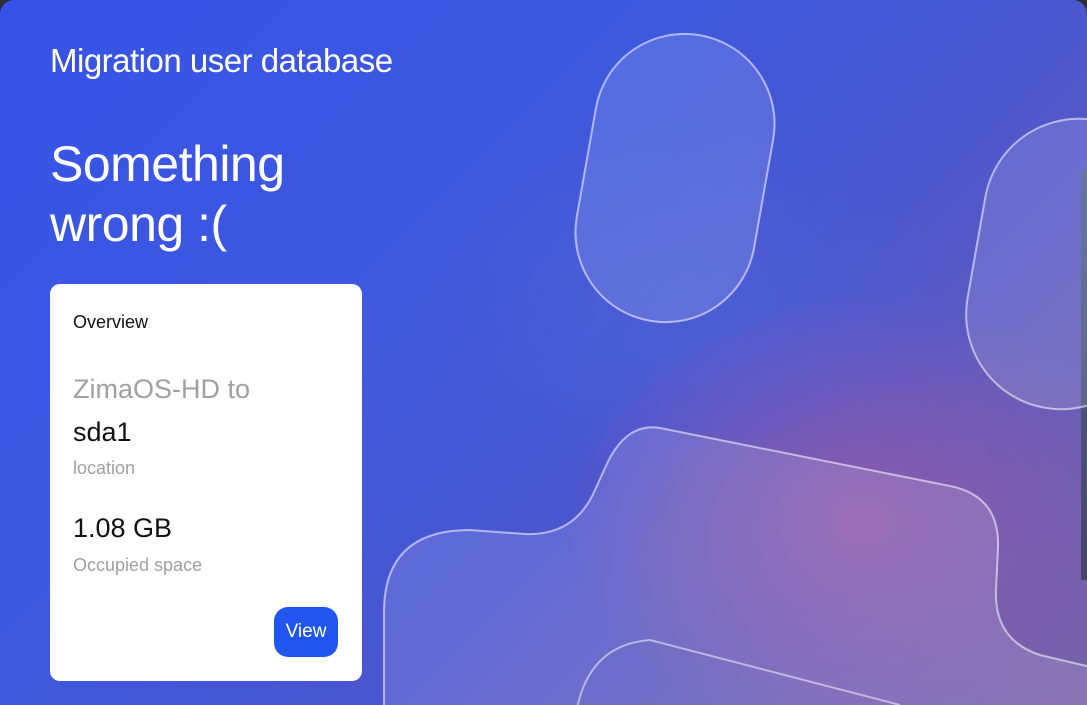 The height and width of the screenshot is (705, 1087). What do you see at coordinates (138, 224) in the screenshot?
I see `error-headline-line-2: wrong :(` at bounding box center [138, 224].